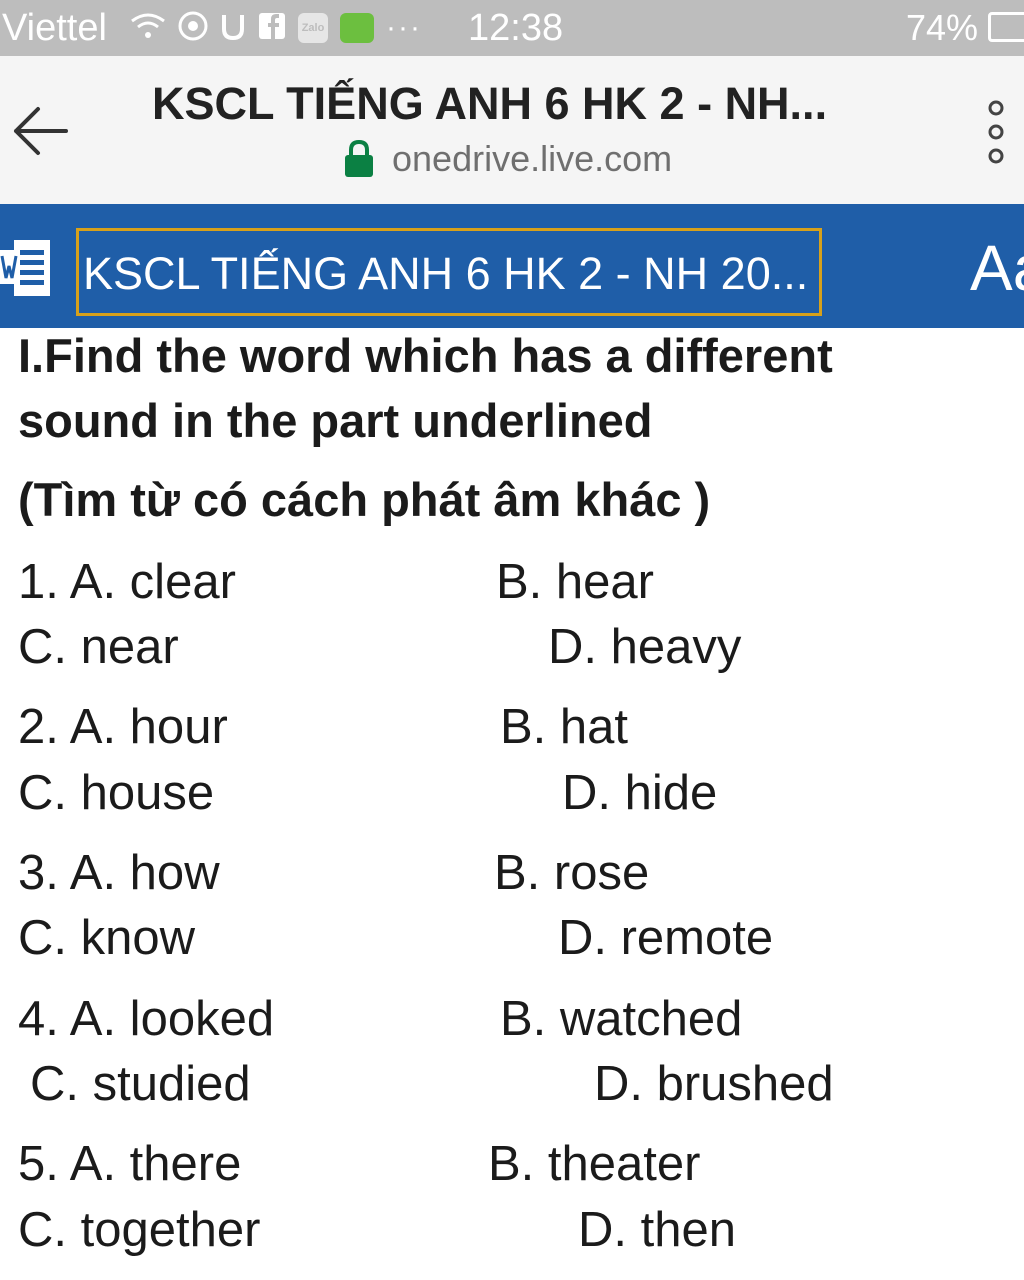  What do you see at coordinates (621, 1019) in the screenshot?
I see `question-4-option-b: B. watched` at bounding box center [621, 1019].